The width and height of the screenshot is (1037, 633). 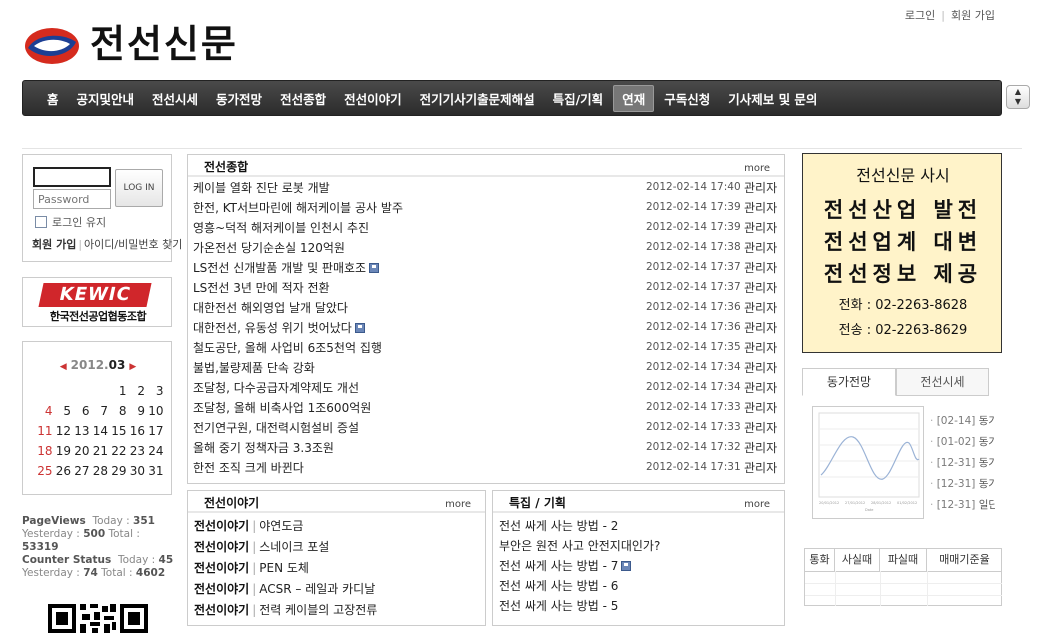 I want to click on news-item-title: 한전, KT서브마린에 해저케이블 공사 발주, so click(x=298, y=207).